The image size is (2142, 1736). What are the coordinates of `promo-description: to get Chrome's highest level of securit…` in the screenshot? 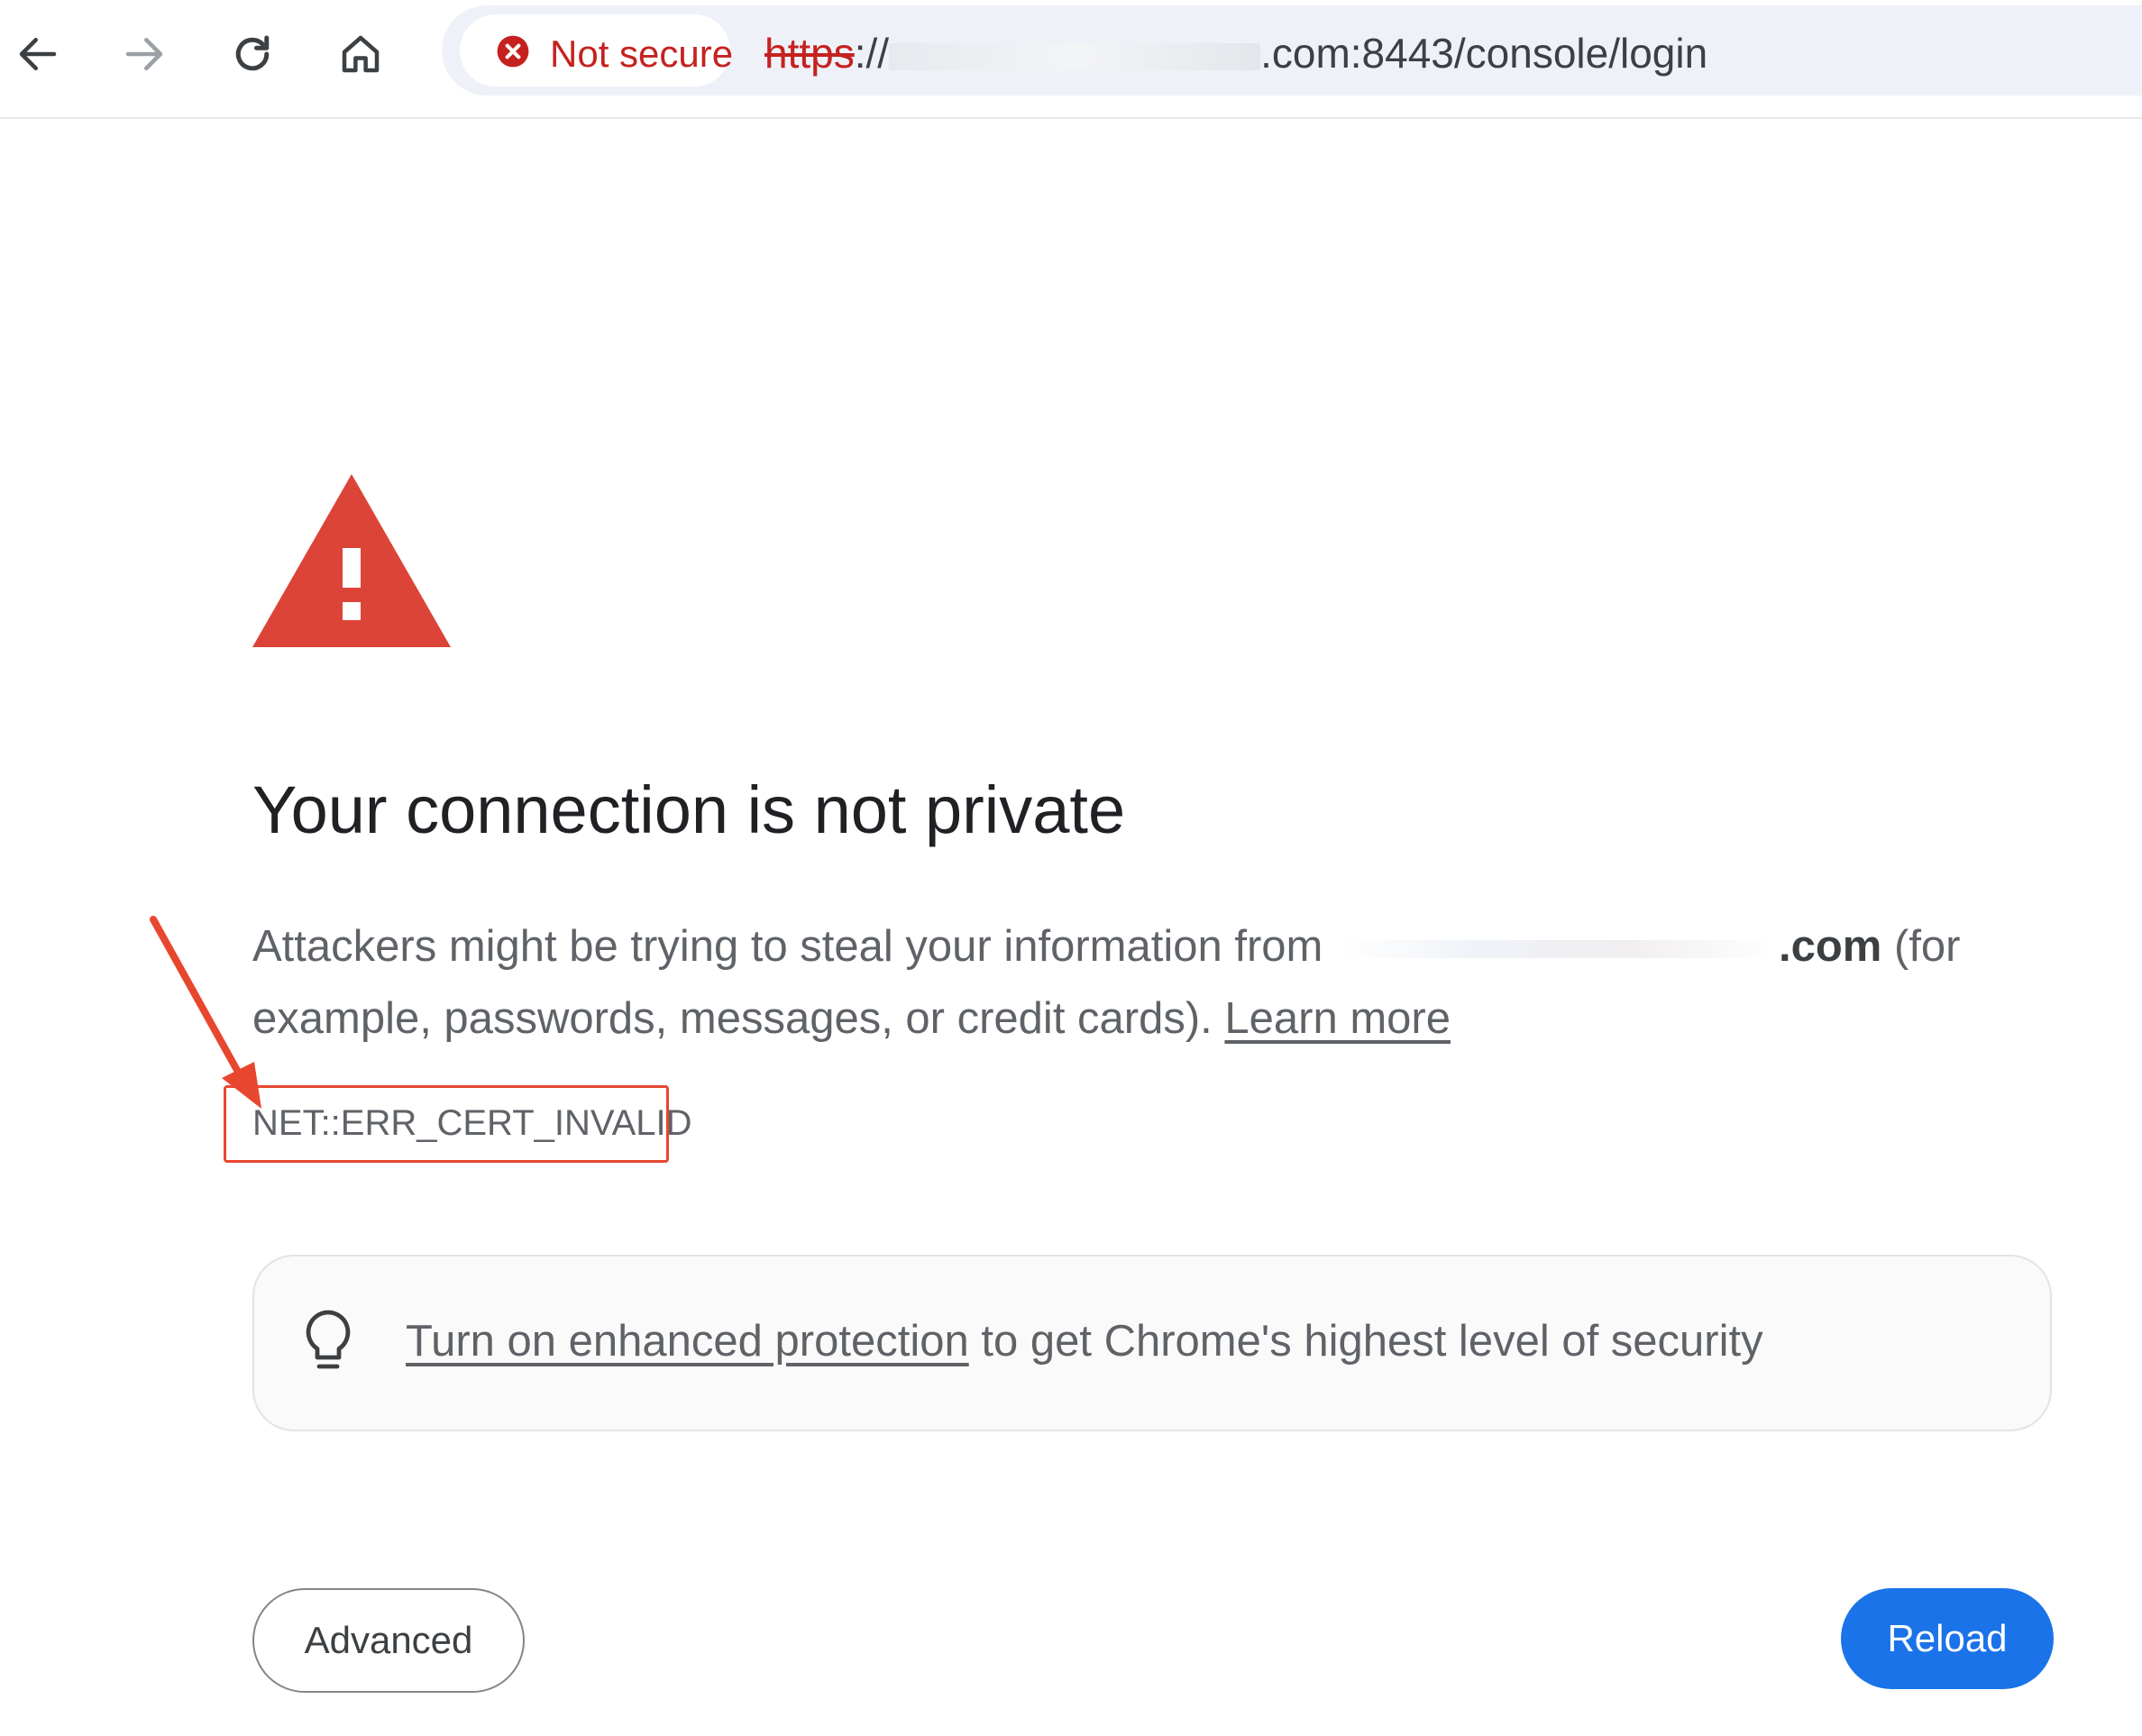 It's located at (1372, 1341).